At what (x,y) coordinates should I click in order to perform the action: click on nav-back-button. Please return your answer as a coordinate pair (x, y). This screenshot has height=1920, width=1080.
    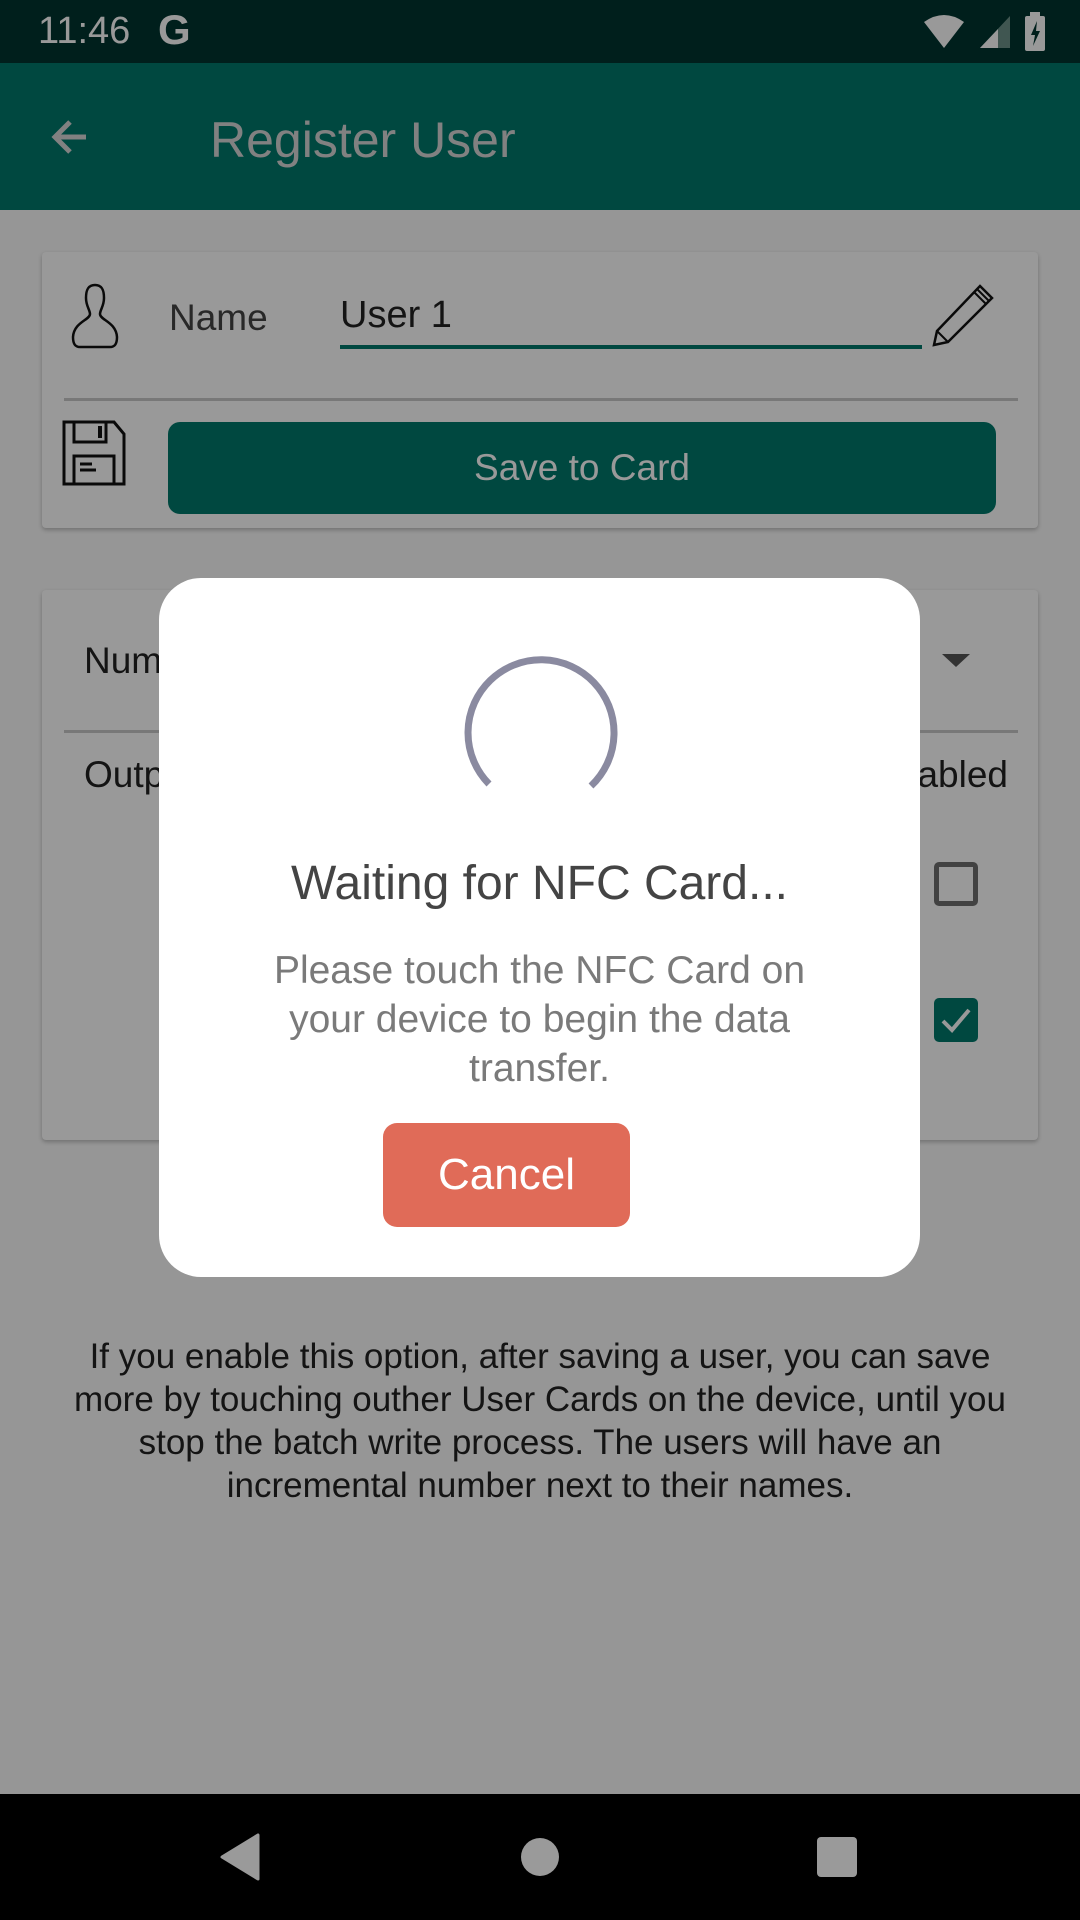
    Looking at the image, I should click on (240, 1857).